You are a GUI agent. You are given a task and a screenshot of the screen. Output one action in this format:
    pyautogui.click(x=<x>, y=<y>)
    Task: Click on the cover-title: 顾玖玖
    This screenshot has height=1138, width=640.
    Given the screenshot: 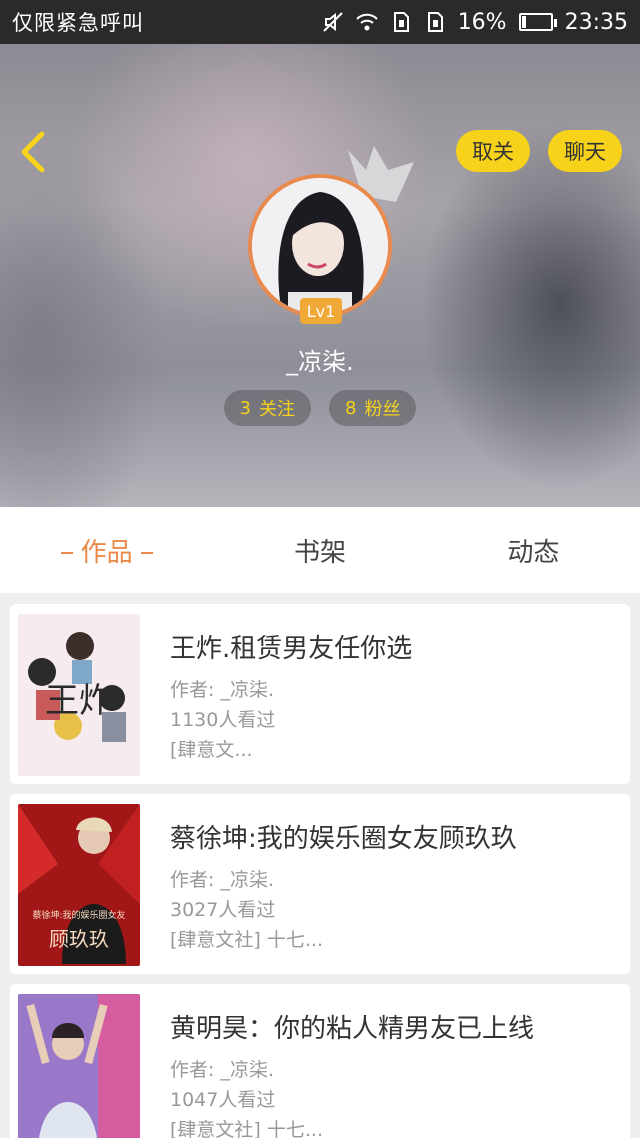 What is the action you would take?
    pyautogui.click(x=79, y=939)
    